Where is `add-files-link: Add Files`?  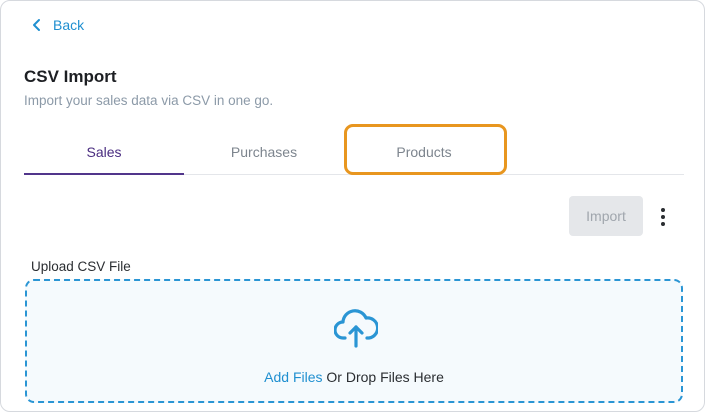
add-files-link: Add Files is located at coordinates (293, 377).